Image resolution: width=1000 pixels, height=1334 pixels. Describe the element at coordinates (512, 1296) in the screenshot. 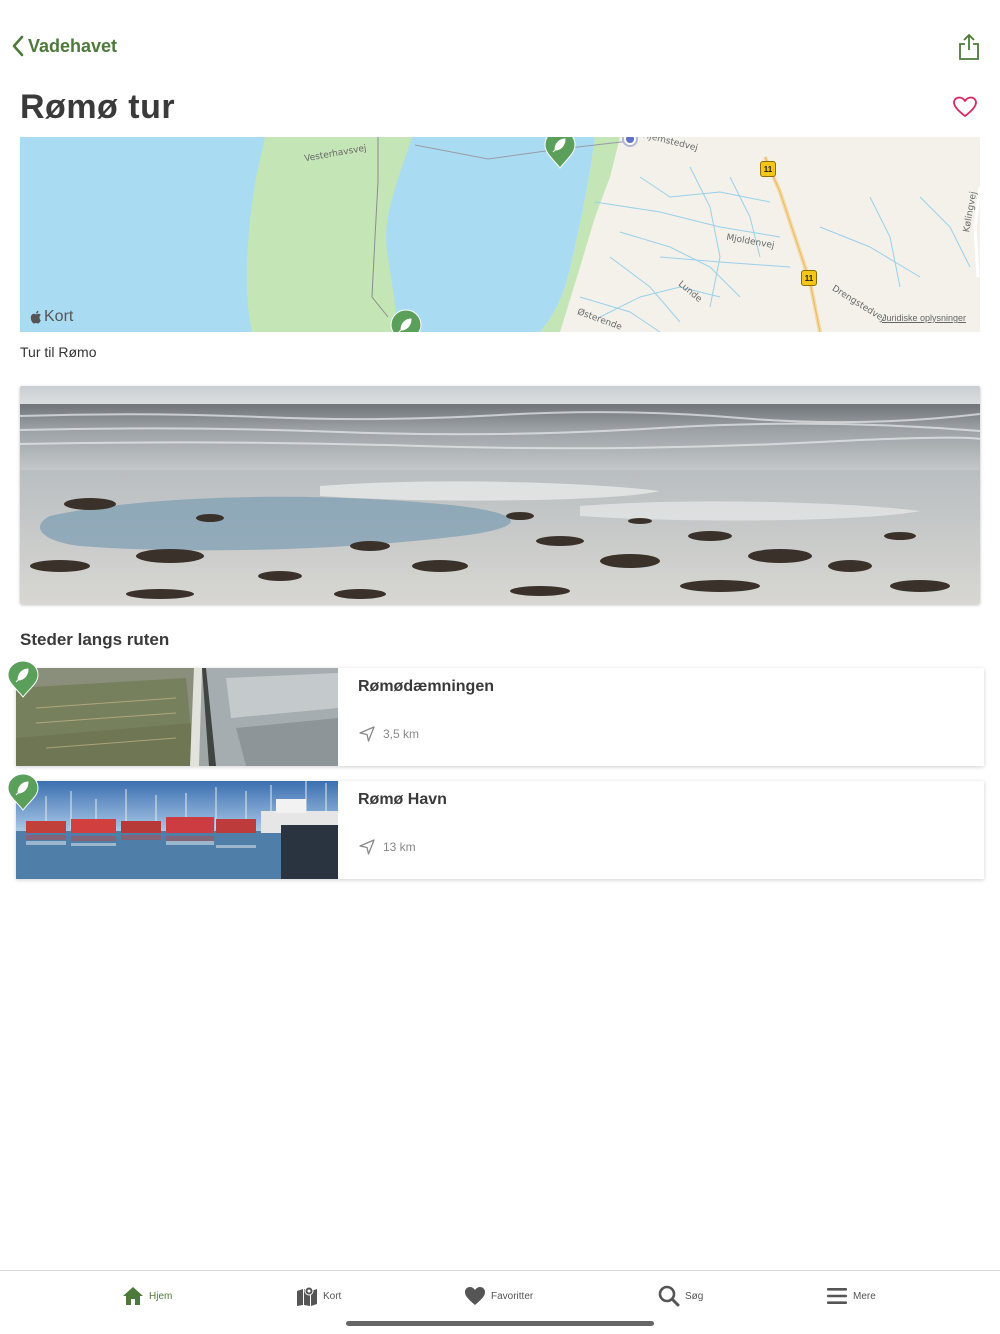

I see `tab-label: Favoritter` at that location.